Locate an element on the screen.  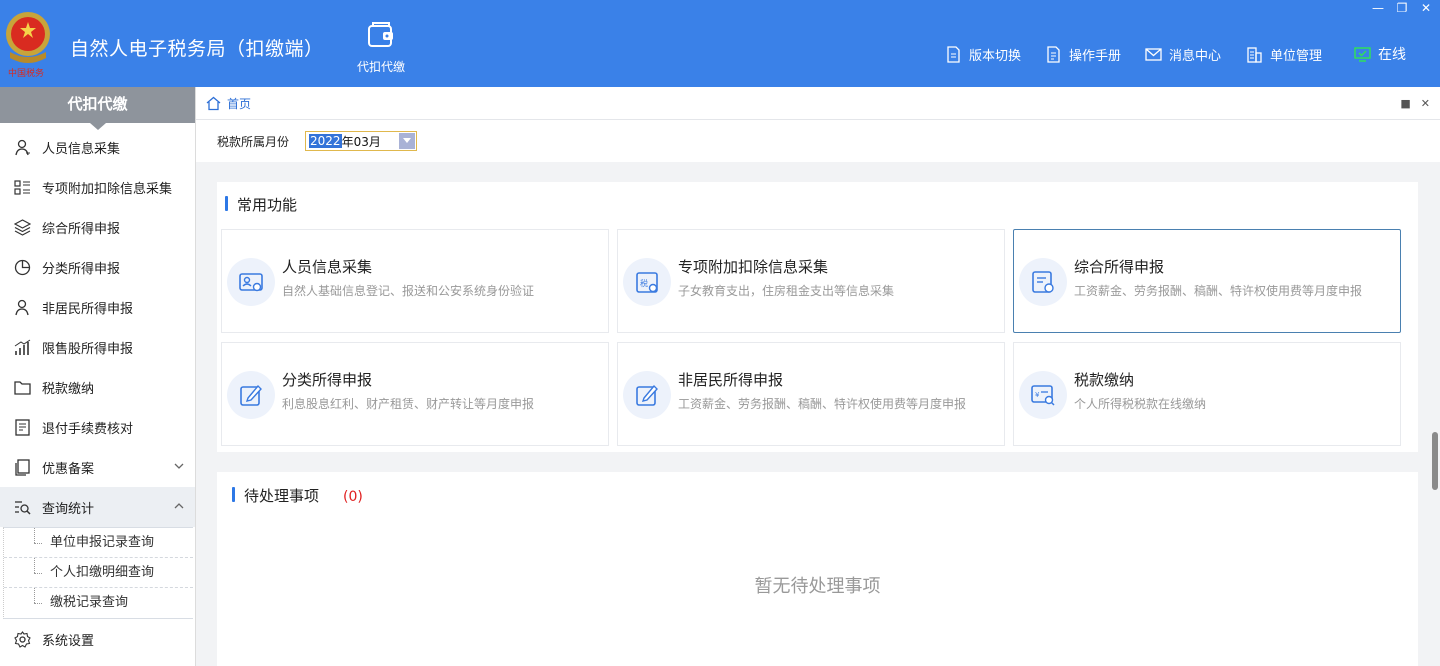
monitor-check-icon is located at coordinates (1362, 54).